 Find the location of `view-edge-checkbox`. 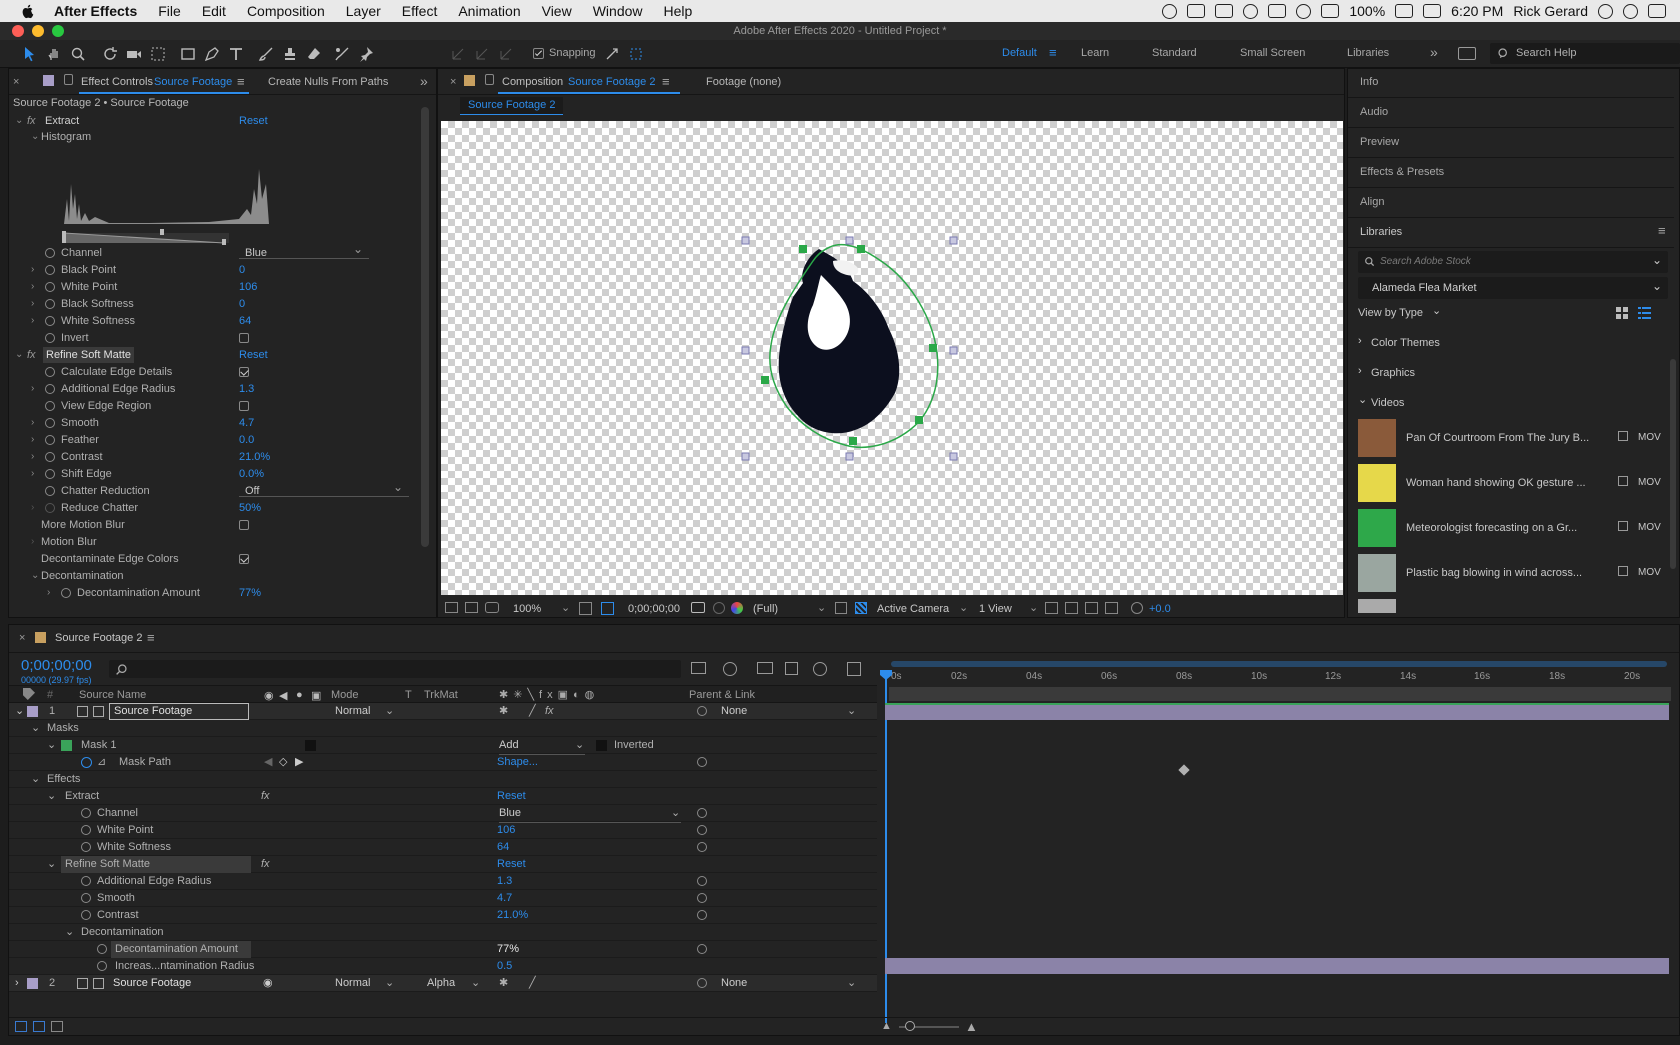

view-edge-checkbox is located at coordinates (244, 406).